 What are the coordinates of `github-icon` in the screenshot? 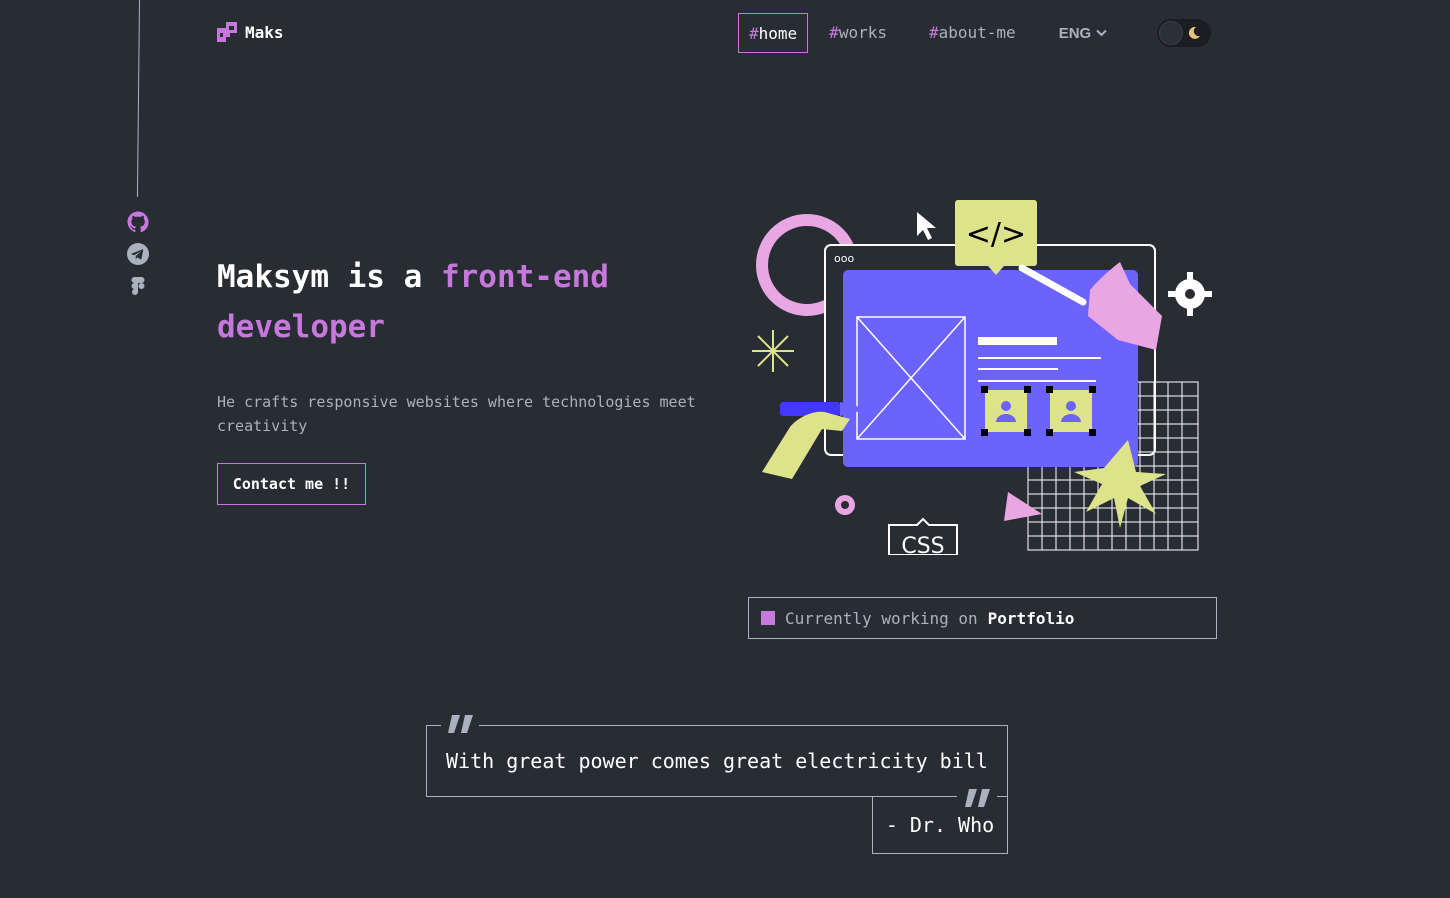 It's located at (138, 222).